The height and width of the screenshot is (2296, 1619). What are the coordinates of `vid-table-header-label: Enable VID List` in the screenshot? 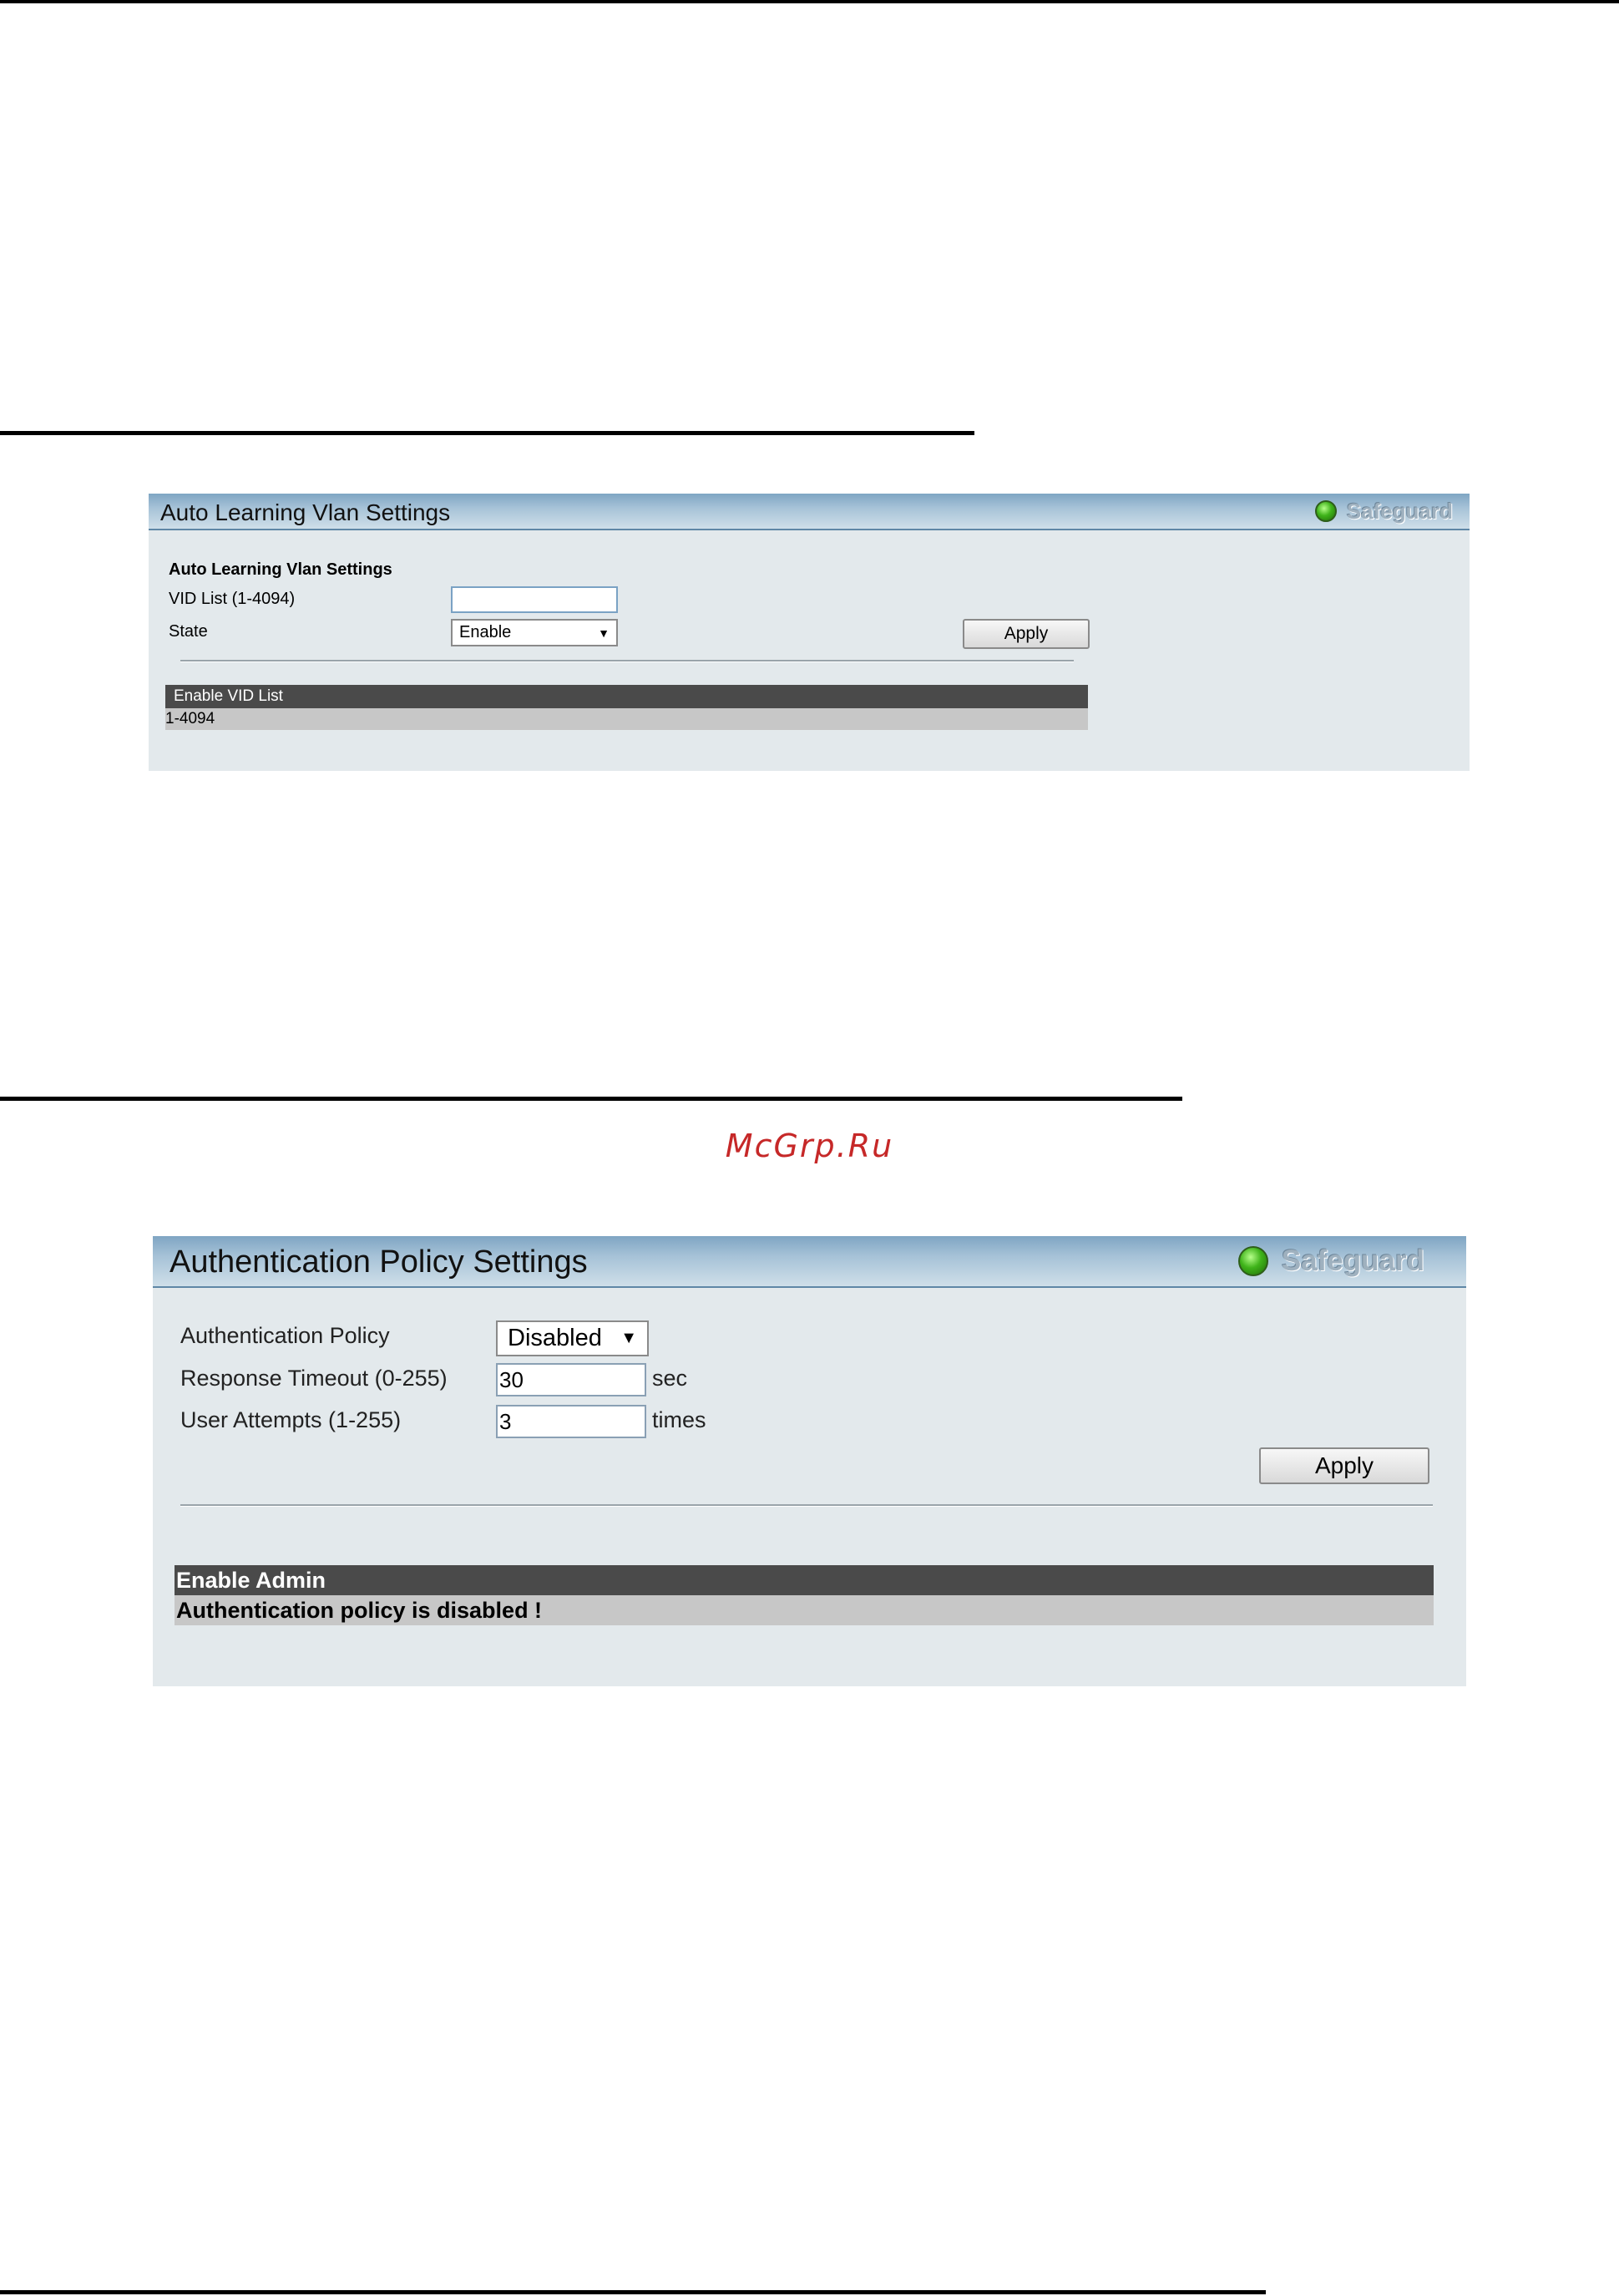 It's located at (229, 696).